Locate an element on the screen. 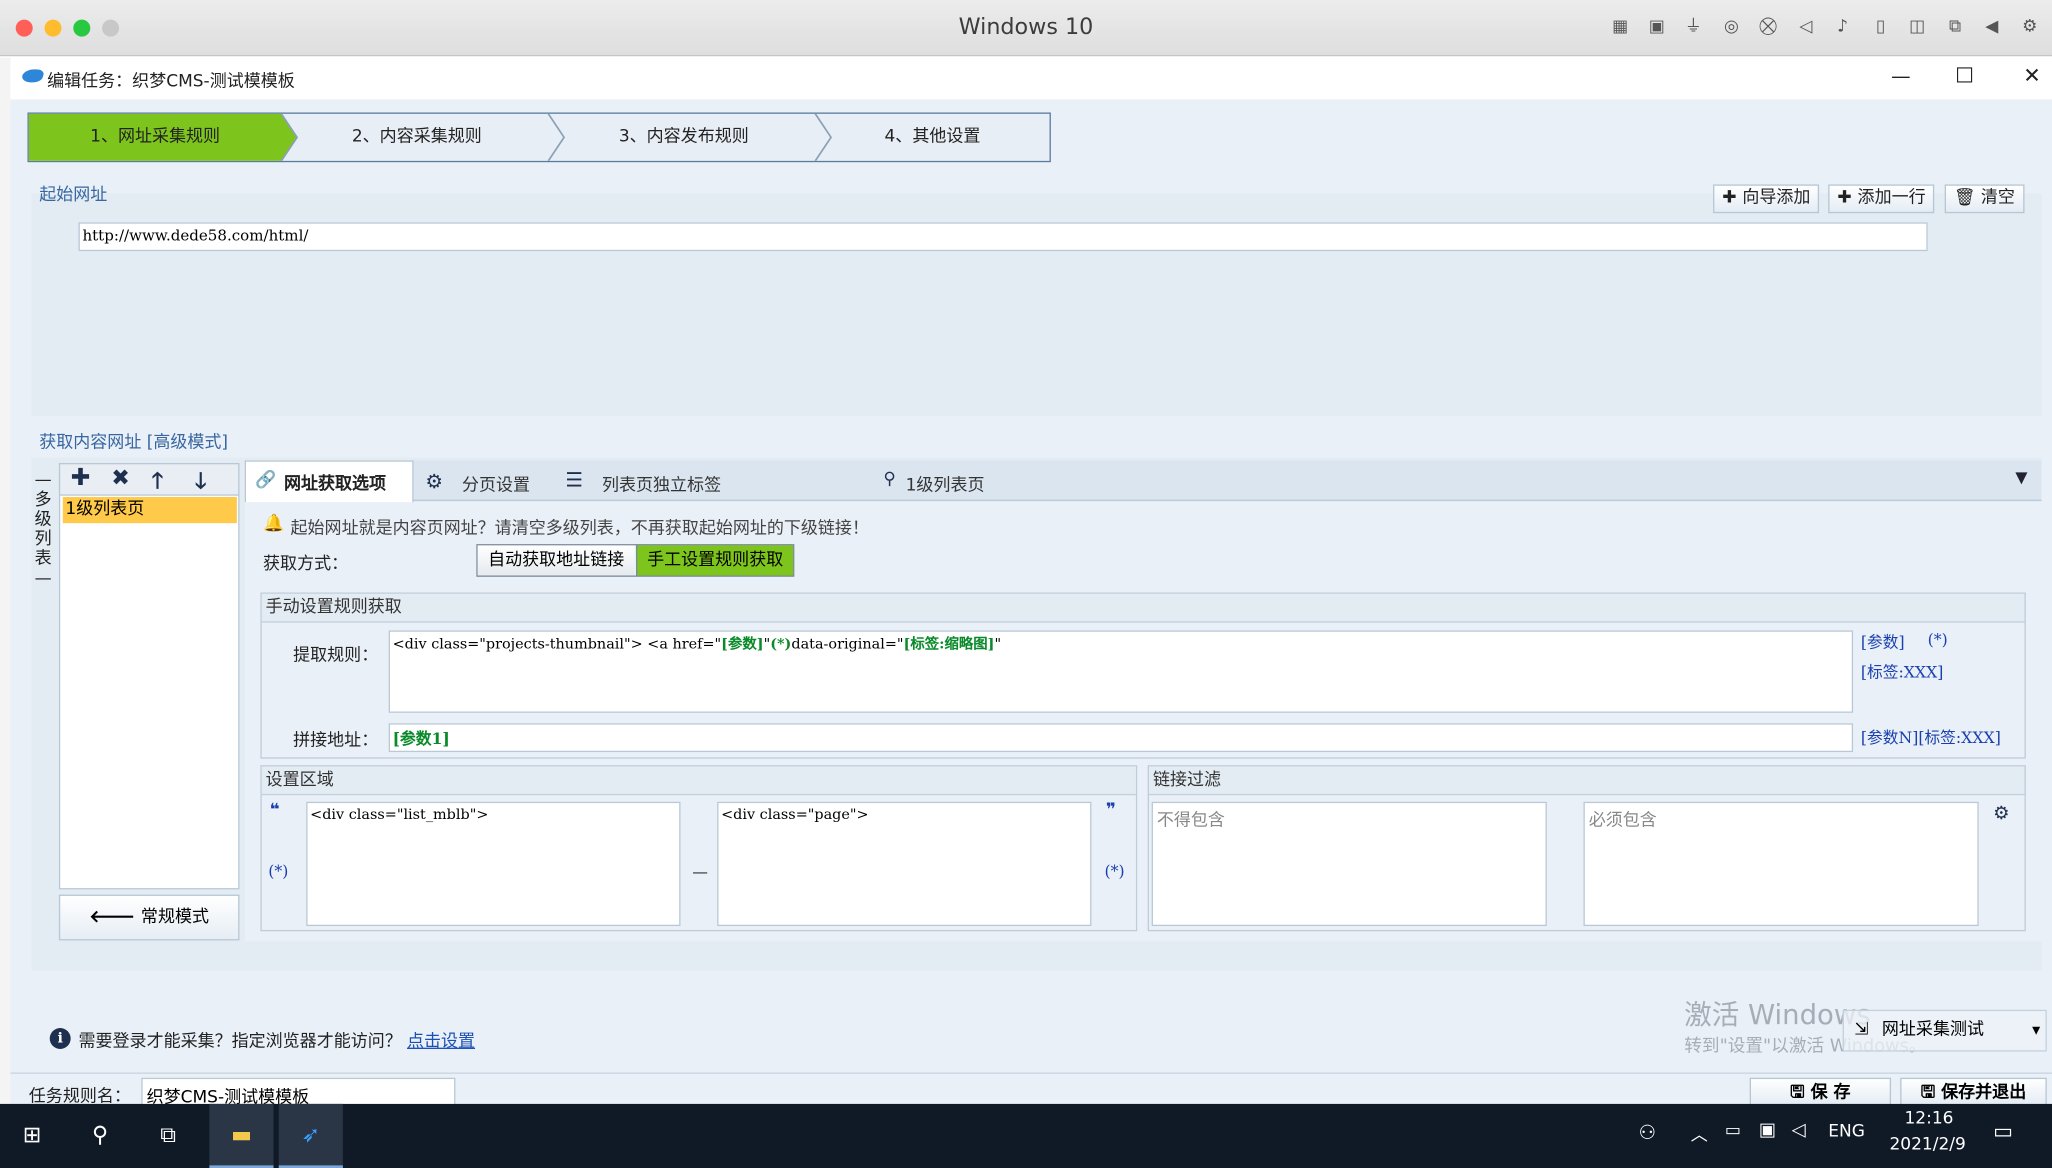 Image resolution: width=2052 pixels, height=1168 pixels. list-add-icon: ✚ is located at coordinates (81, 477).